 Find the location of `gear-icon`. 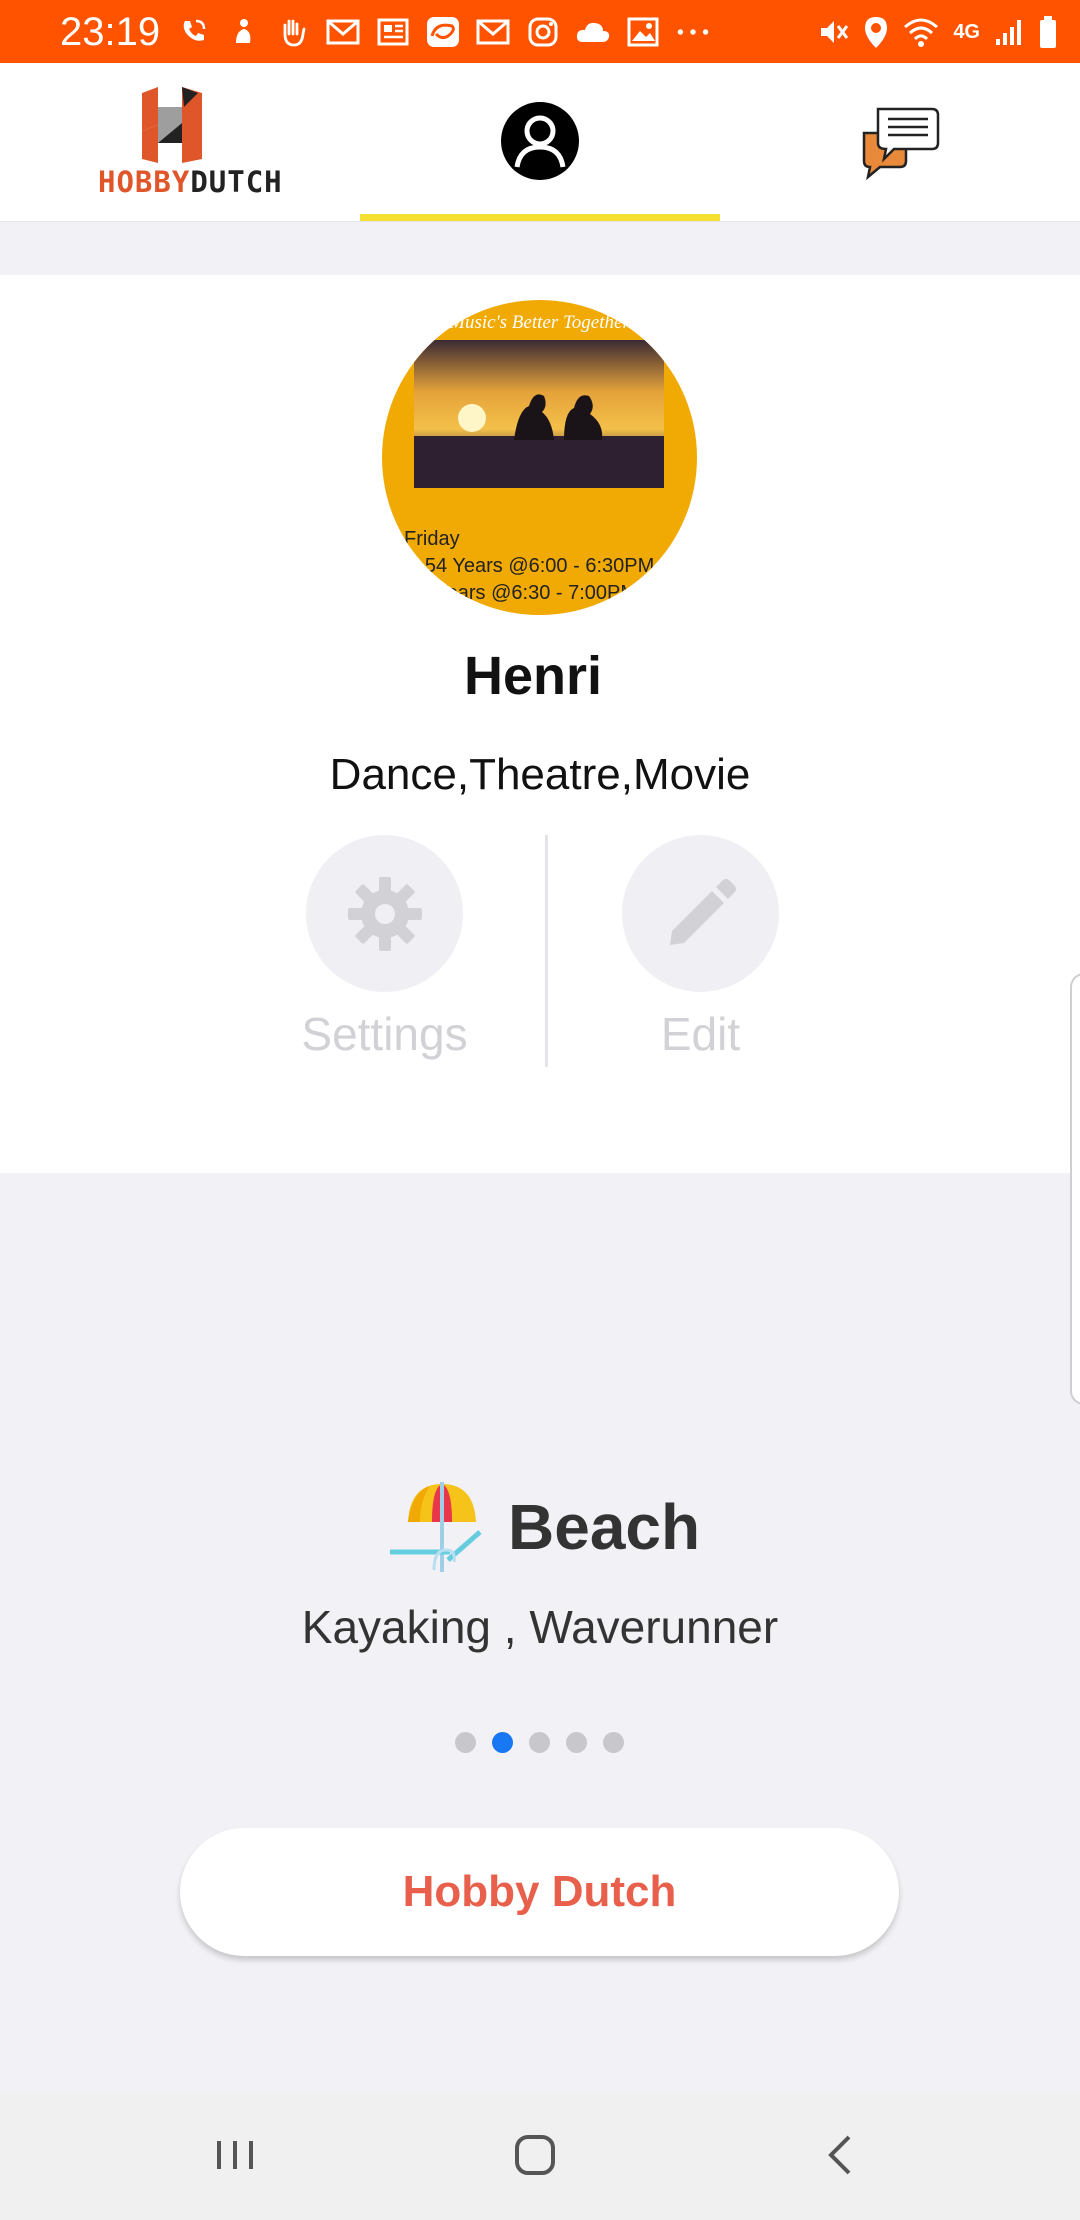

gear-icon is located at coordinates (384, 913).